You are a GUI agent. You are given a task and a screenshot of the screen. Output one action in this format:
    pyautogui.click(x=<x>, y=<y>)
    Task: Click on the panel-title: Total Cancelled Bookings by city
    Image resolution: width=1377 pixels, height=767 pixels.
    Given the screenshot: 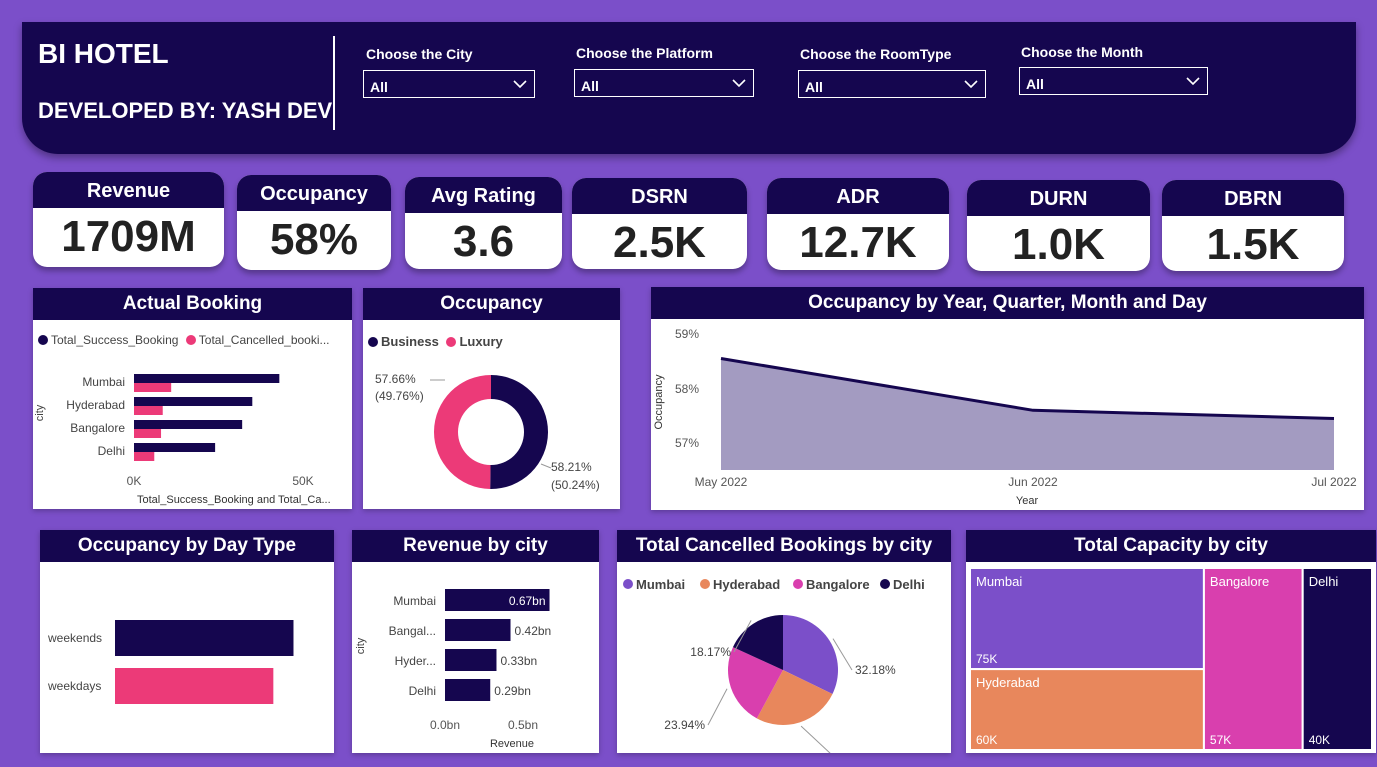 What is the action you would take?
    pyautogui.click(x=784, y=546)
    